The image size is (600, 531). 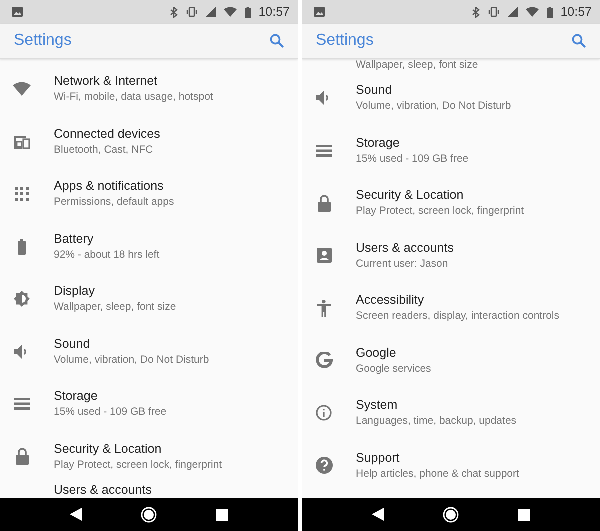 What do you see at coordinates (149, 246) in the screenshot?
I see `settings-item: Battery 92% - about 18 hrs left` at bounding box center [149, 246].